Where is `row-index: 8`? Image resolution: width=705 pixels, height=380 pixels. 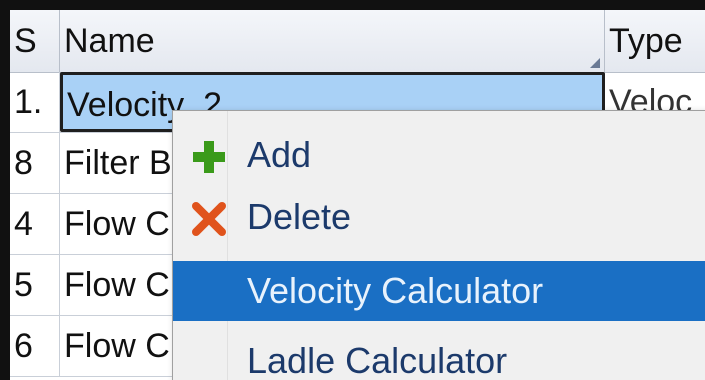 row-index: 8 is located at coordinates (35, 163).